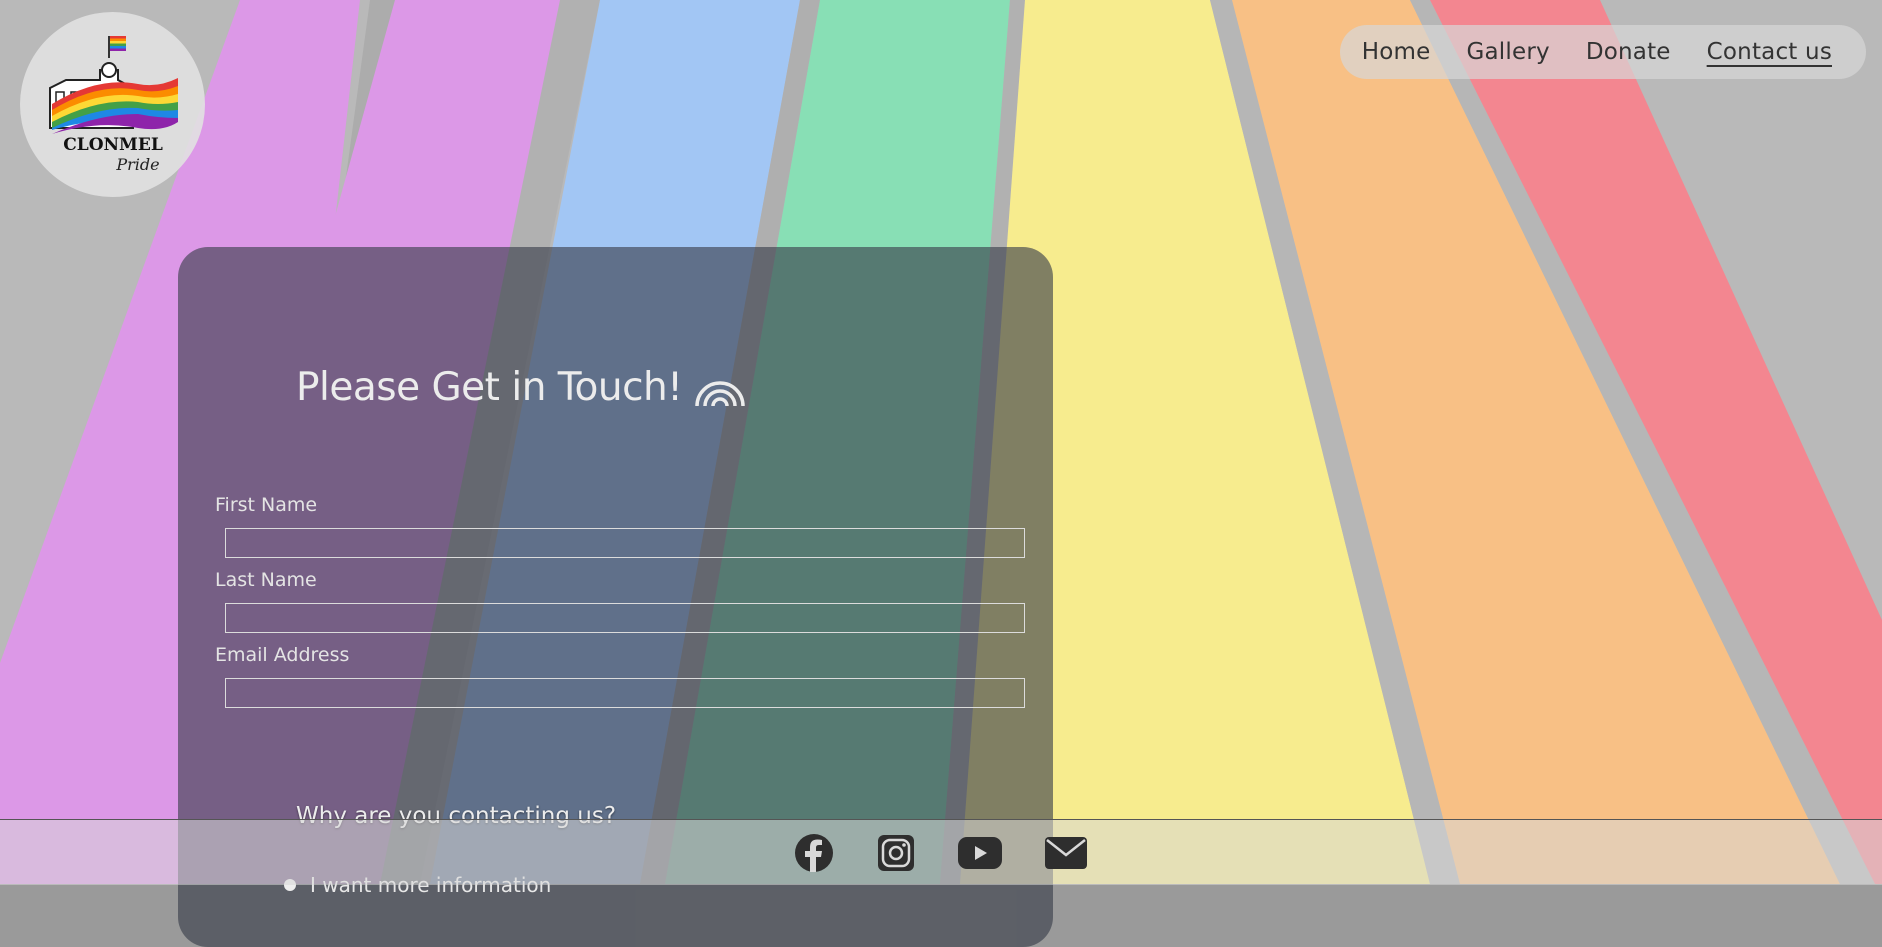 This screenshot has height=947, width=1882. Describe the element at coordinates (980, 853) in the screenshot. I see `youtube-icon` at that location.